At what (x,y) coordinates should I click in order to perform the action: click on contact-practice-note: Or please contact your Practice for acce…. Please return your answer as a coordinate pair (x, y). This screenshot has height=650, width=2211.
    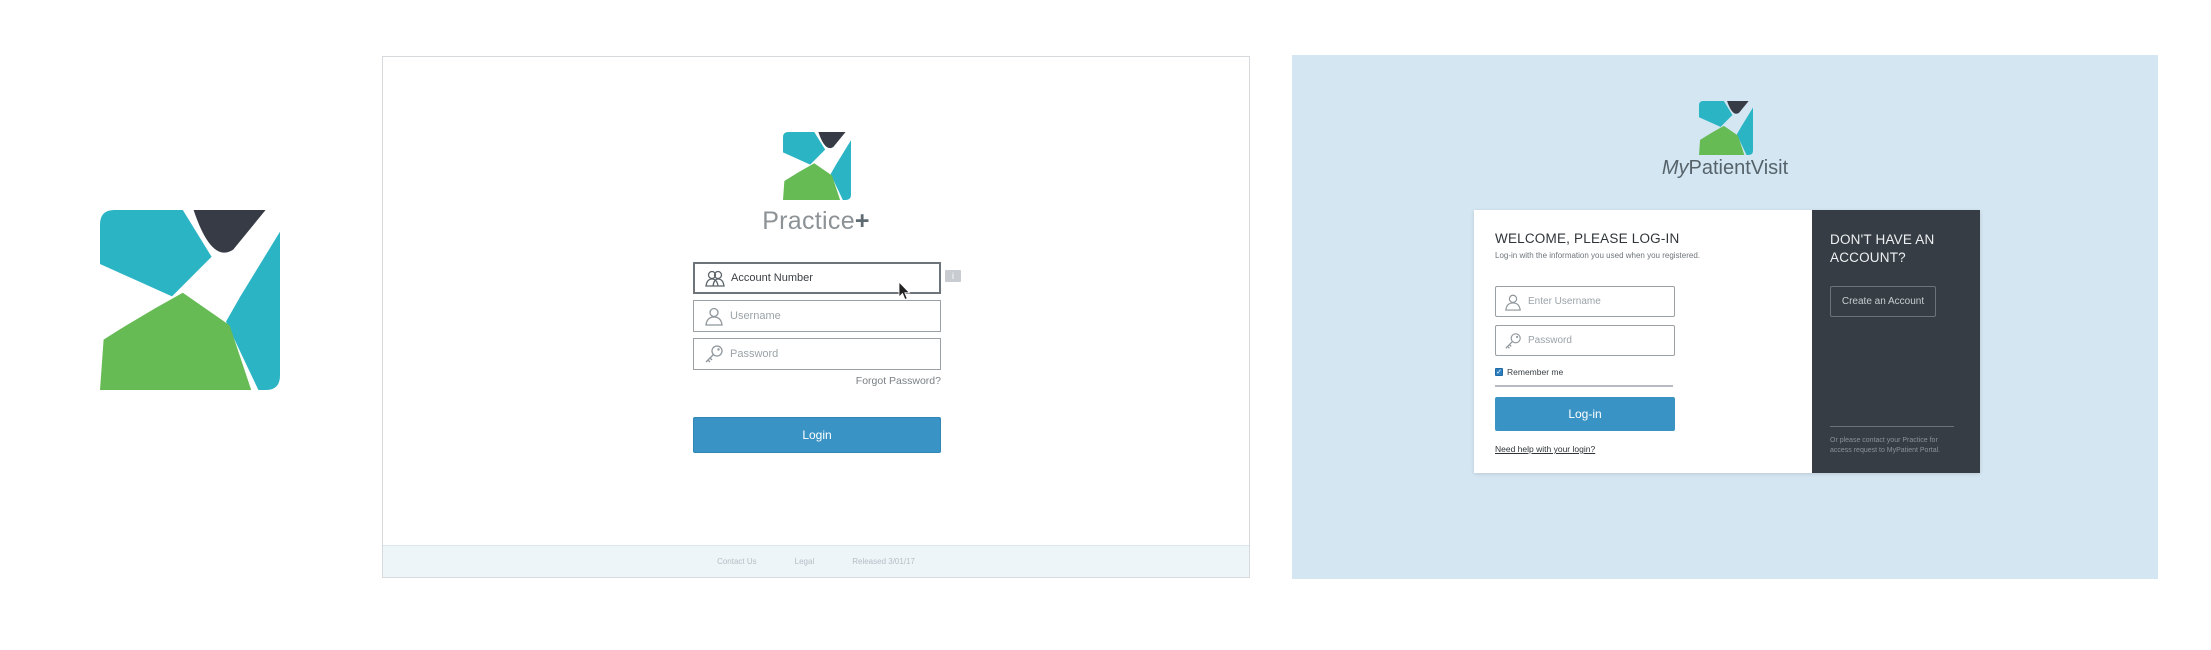
    Looking at the image, I should click on (1885, 445).